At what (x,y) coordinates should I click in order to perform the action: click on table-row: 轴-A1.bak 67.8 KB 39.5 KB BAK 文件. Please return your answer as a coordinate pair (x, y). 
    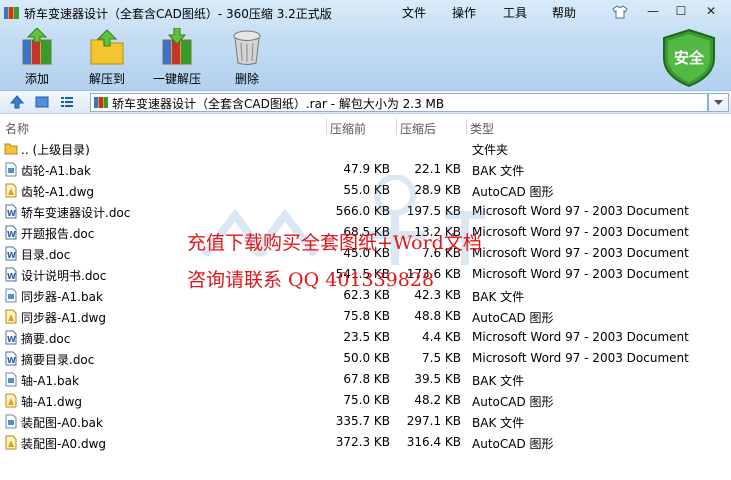
    Looking at the image, I should click on (365, 379).